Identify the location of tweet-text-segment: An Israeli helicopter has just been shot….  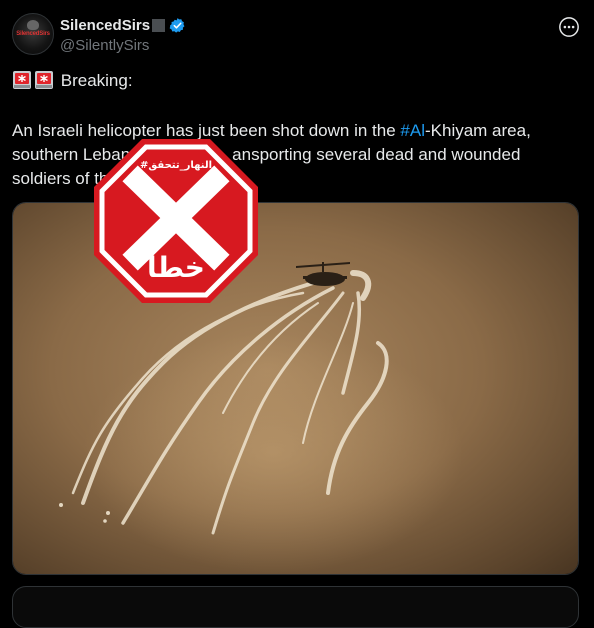
(206, 130).